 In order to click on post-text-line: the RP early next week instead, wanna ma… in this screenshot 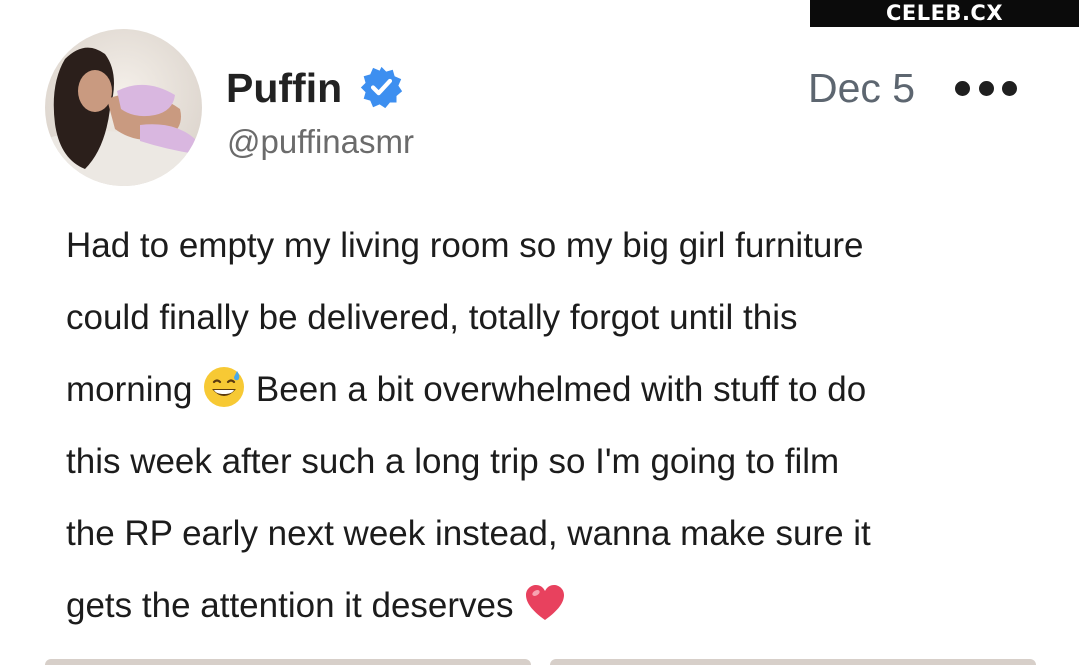, I will do `click(468, 533)`.